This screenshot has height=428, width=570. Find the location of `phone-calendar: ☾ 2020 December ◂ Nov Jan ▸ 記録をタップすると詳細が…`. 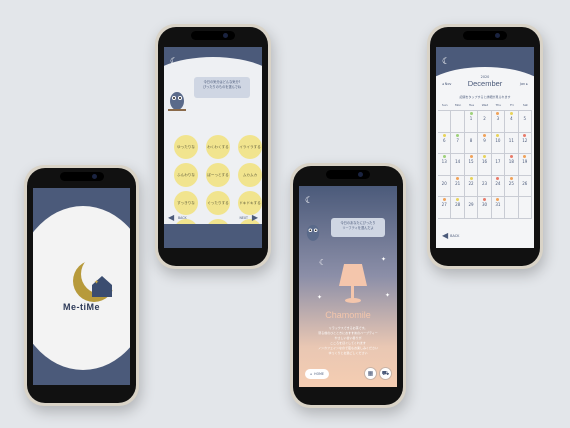

phone-calendar: ☾ 2020 December ◂ Nov Jan ▸ 記録をタップすると詳細が… is located at coordinates (485, 146).